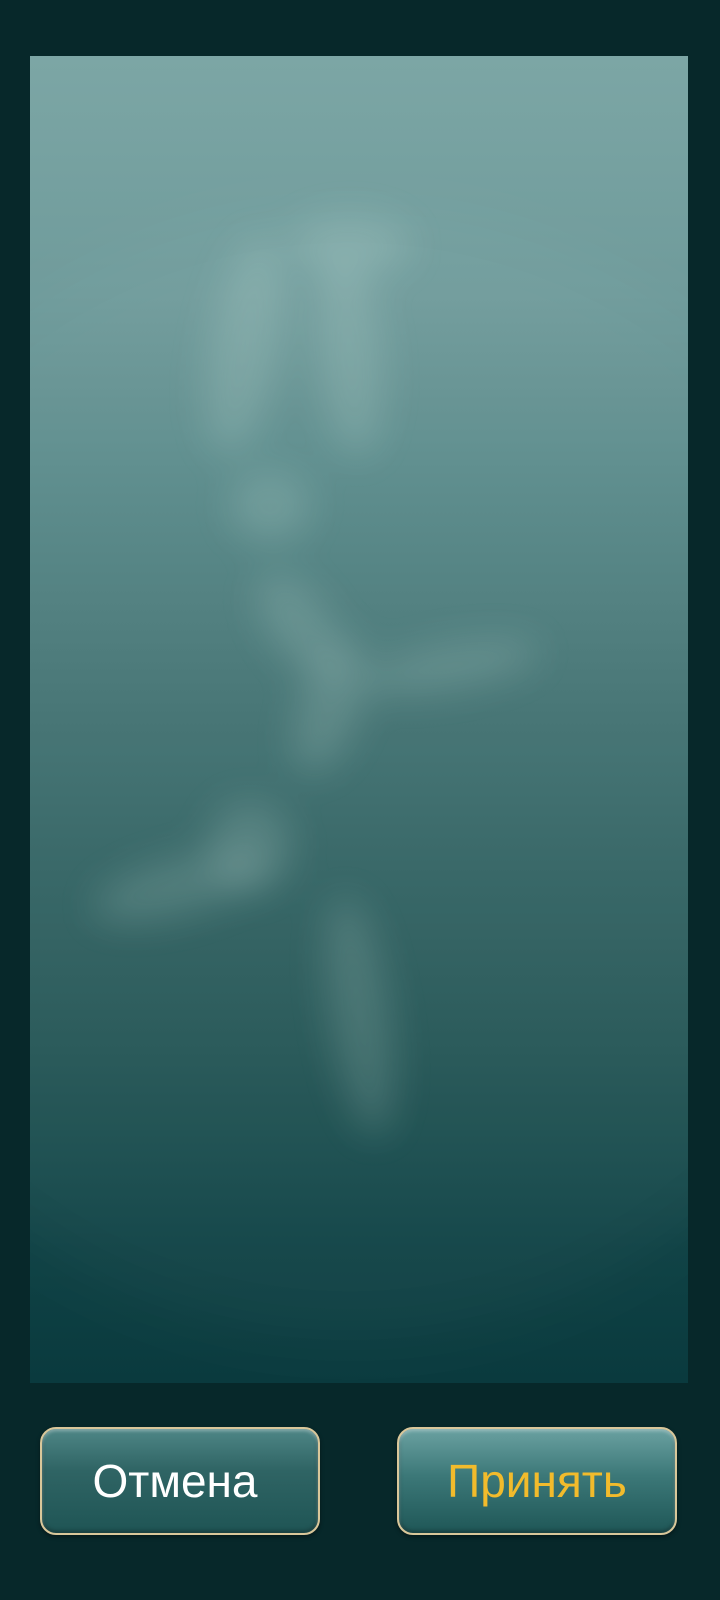 The image size is (720, 1600). I want to click on accept-button: Принять, so click(537, 1481).